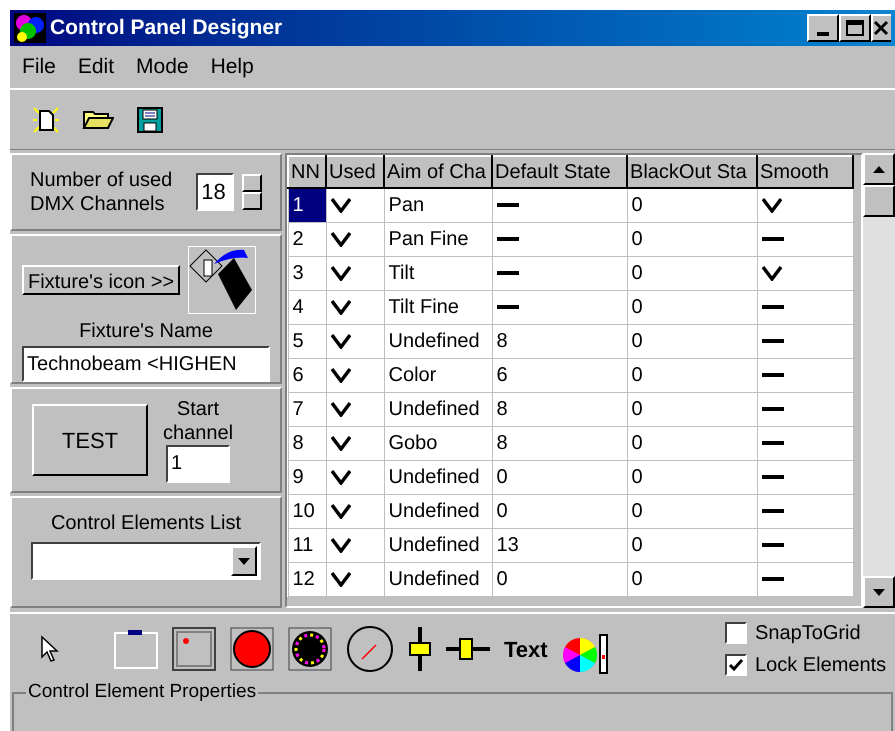  What do you see at coordinates (307, 443) in the screenshot?
I see `row-number: 8` at bounding box center [307, 443].